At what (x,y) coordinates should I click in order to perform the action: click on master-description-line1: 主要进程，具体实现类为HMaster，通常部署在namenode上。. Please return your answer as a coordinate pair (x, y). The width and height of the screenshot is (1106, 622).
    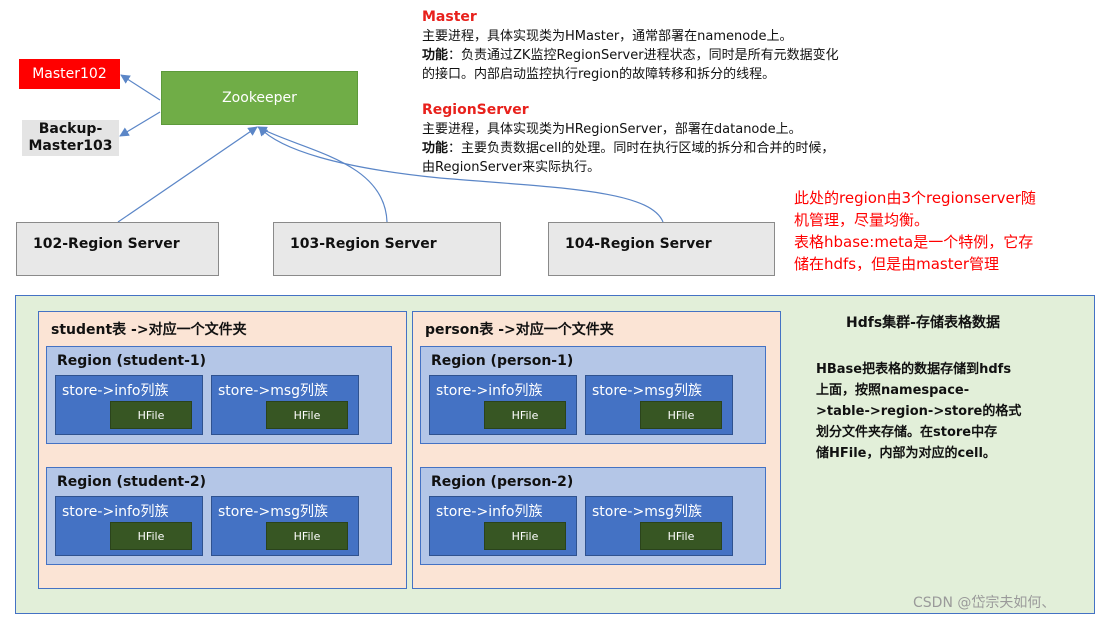
    Looking at the image, I should click on (607, 36).